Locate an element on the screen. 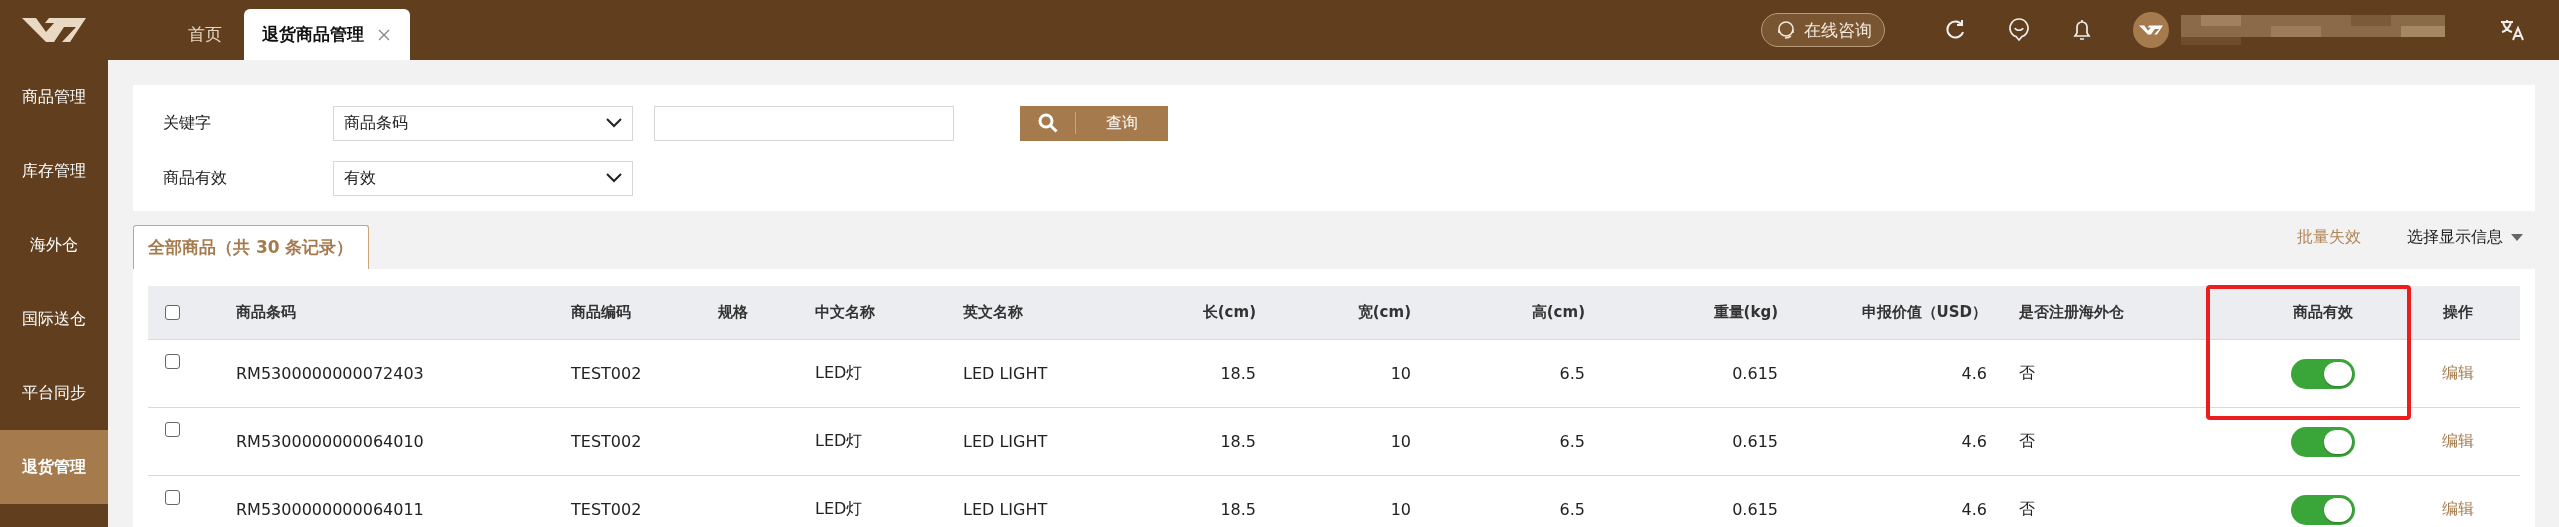 The width and height of the screenshot is (2559, 527). column-header: 申报价值（USD） is located at coordinates (1924, 312).